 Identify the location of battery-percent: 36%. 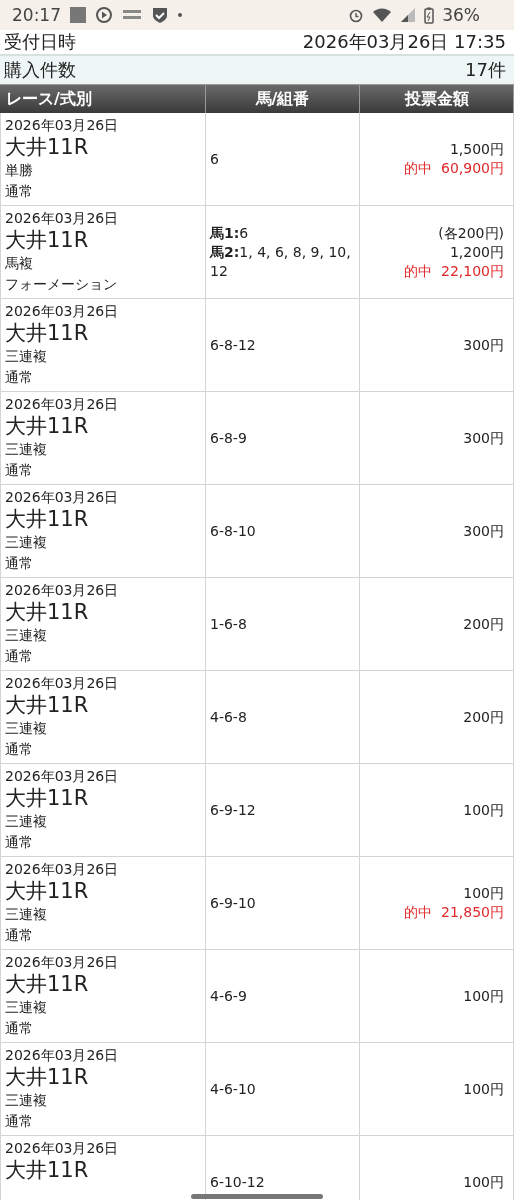
(461, 15).